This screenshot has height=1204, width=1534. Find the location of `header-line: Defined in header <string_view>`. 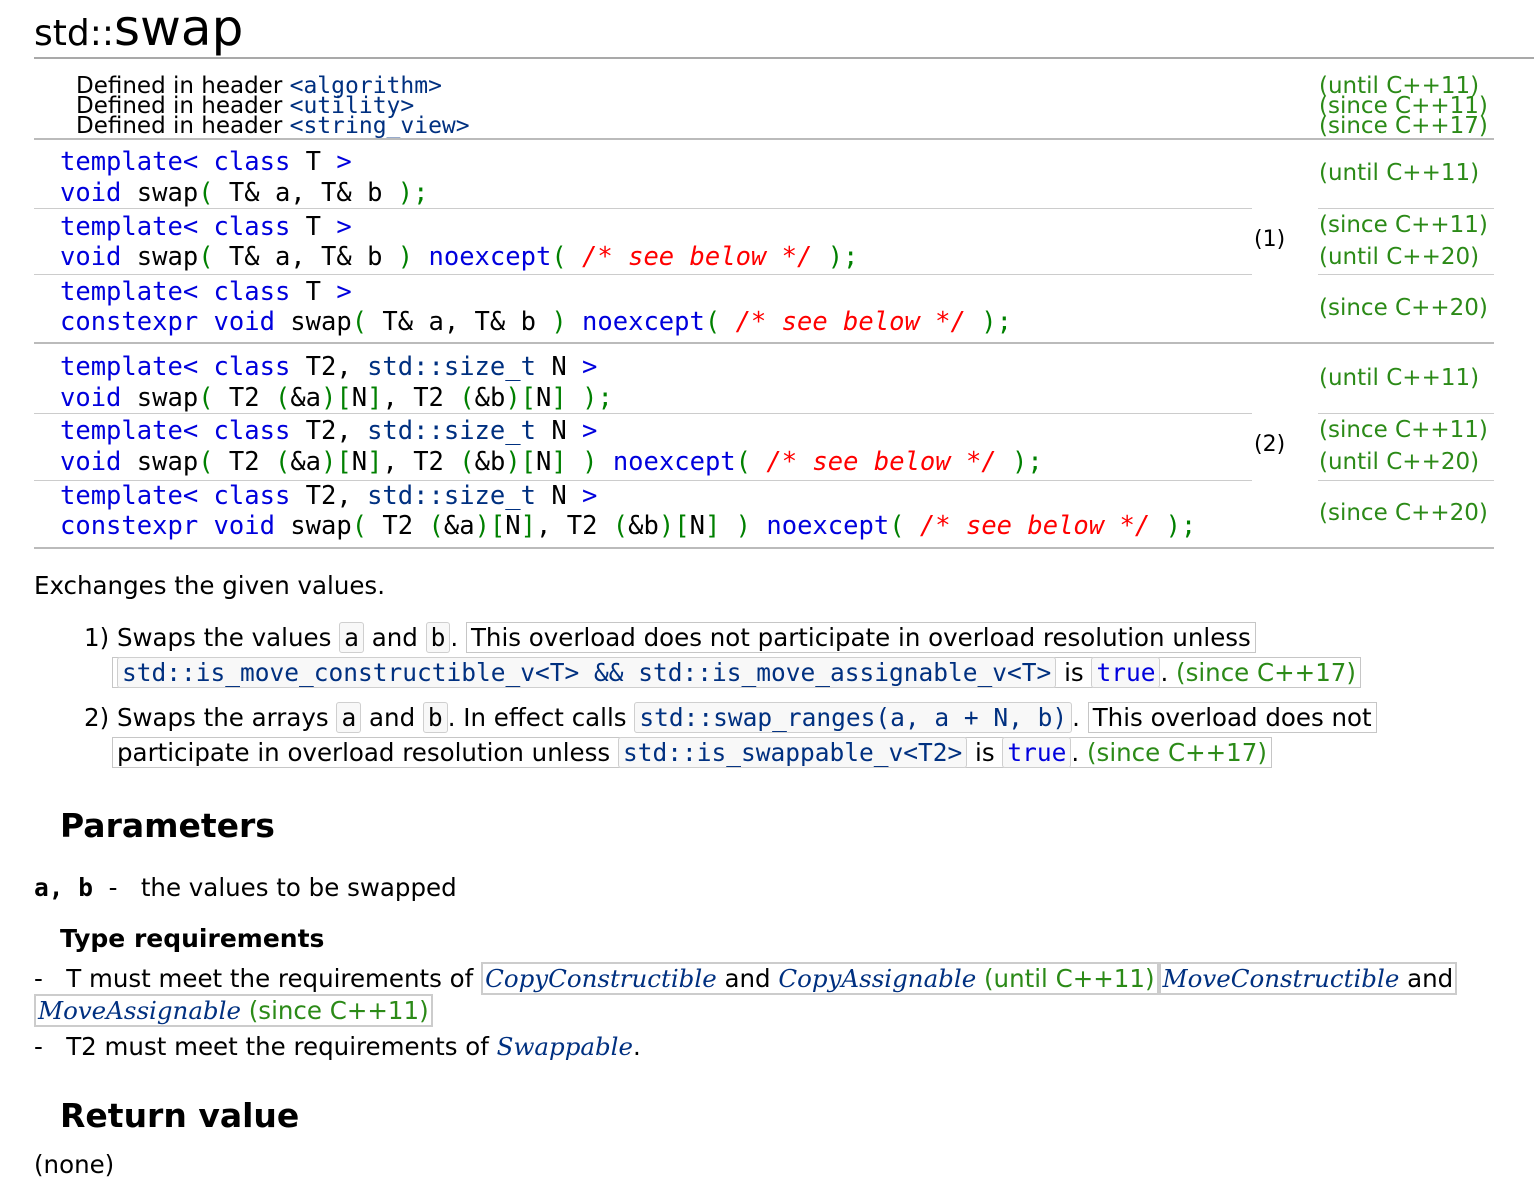

header-line: Defined in header <string_view> is located at coordinates (273, 126).